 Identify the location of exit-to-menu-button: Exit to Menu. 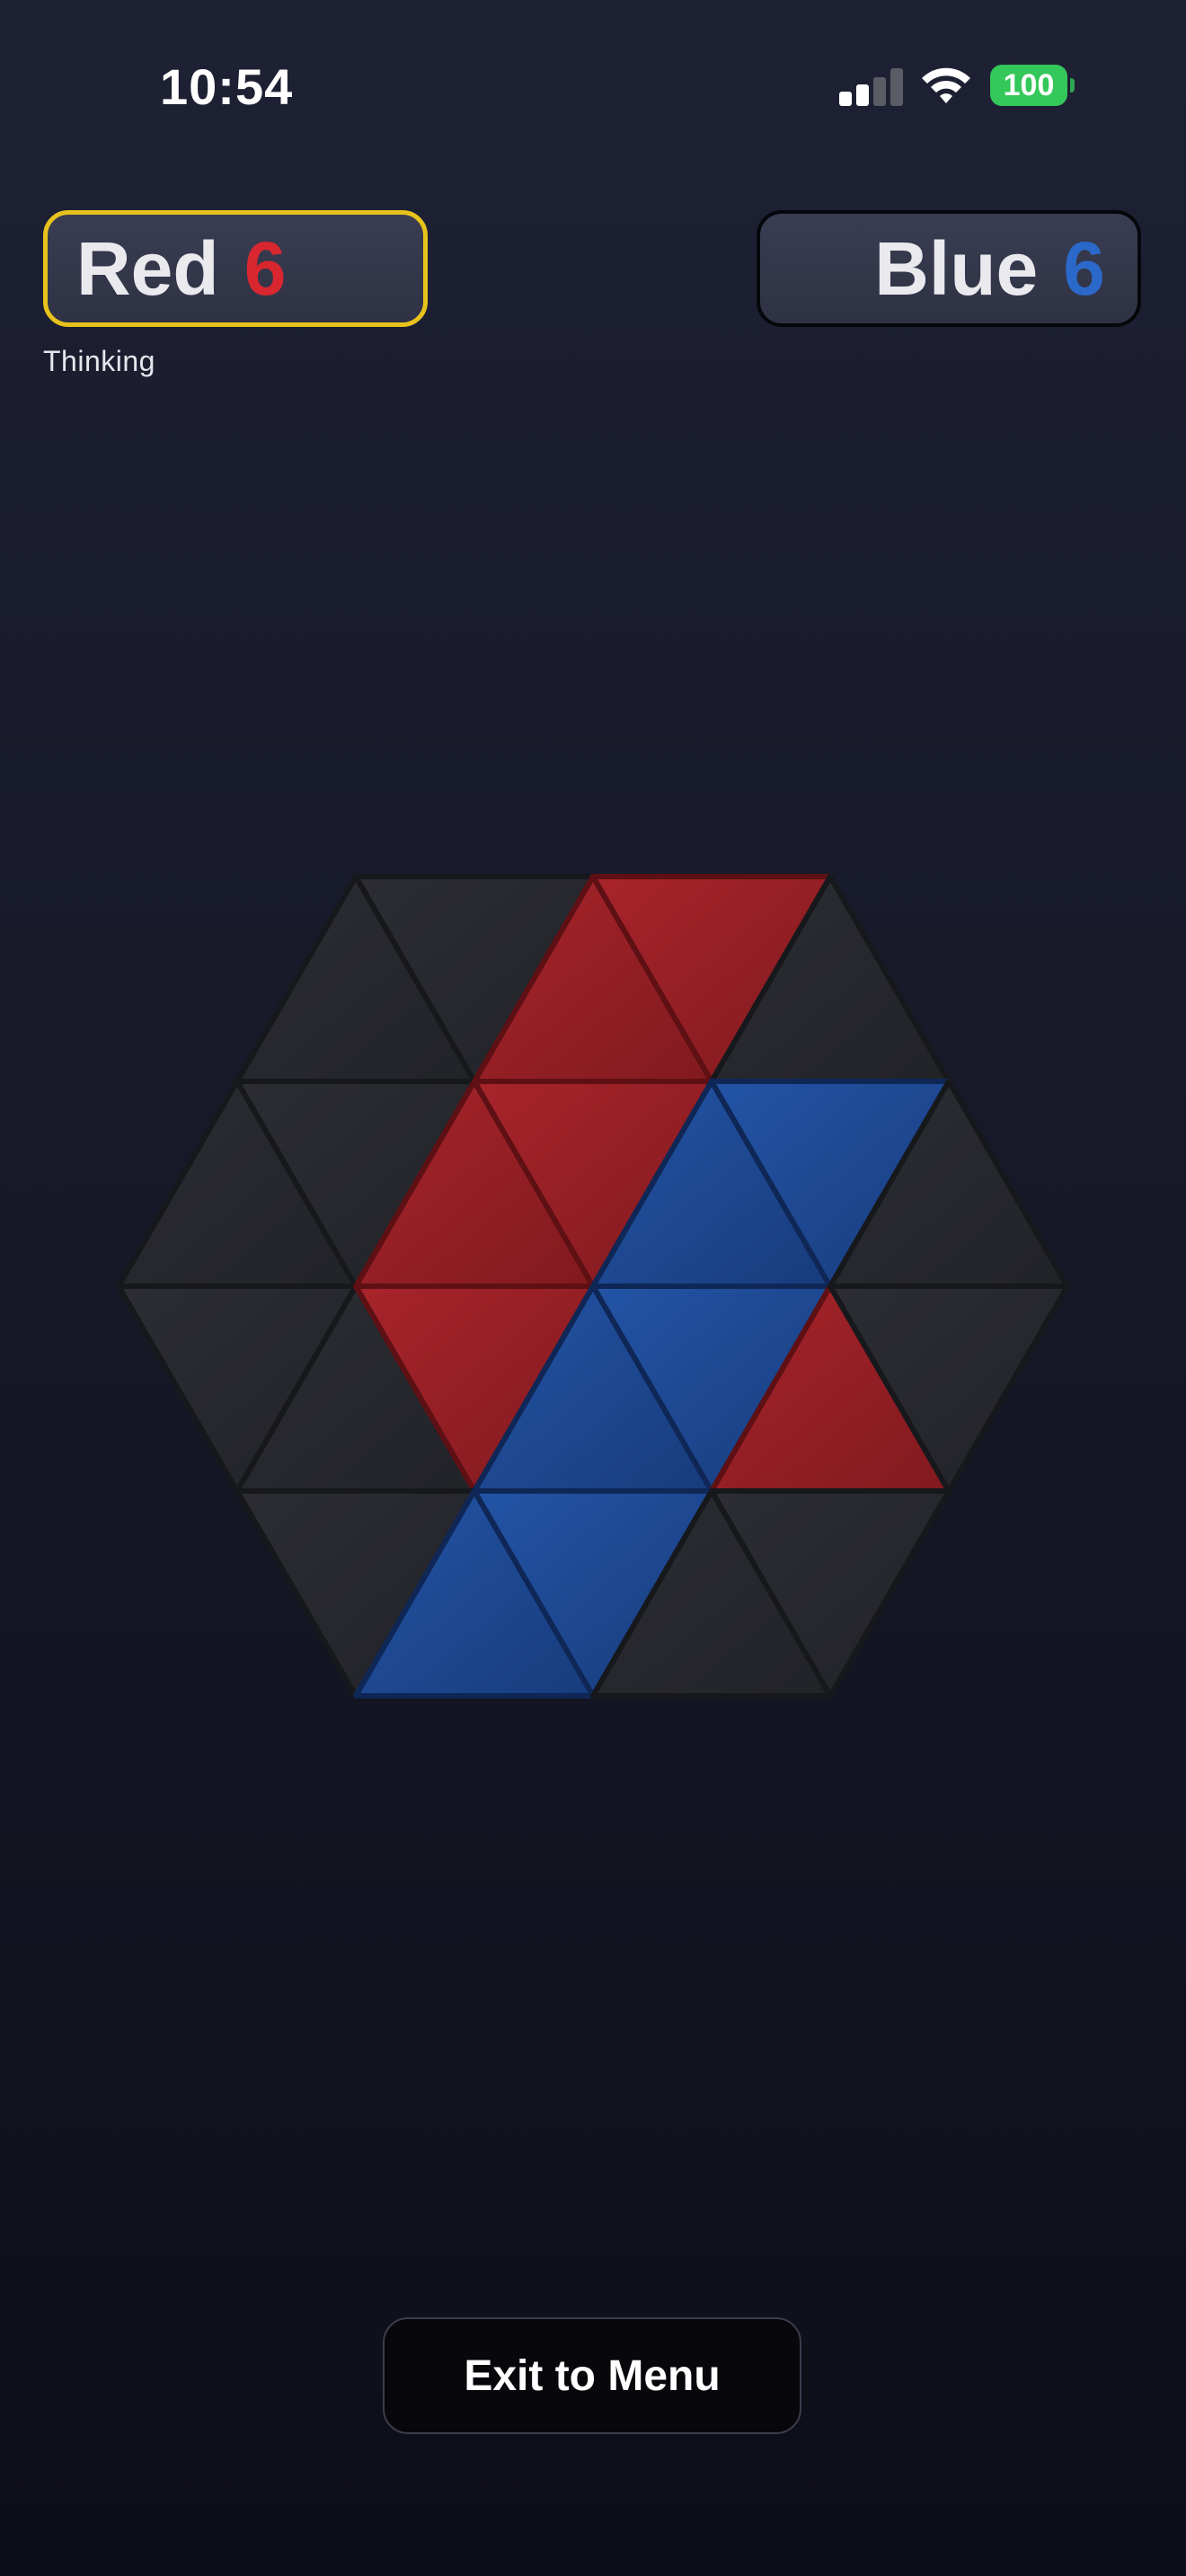
(592, 2375).